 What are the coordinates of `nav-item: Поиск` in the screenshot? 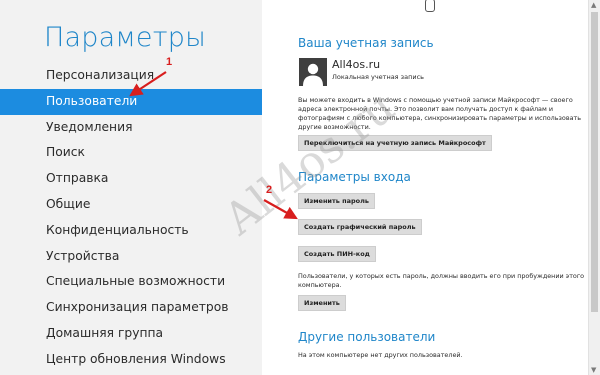 It's located at (131, 153).